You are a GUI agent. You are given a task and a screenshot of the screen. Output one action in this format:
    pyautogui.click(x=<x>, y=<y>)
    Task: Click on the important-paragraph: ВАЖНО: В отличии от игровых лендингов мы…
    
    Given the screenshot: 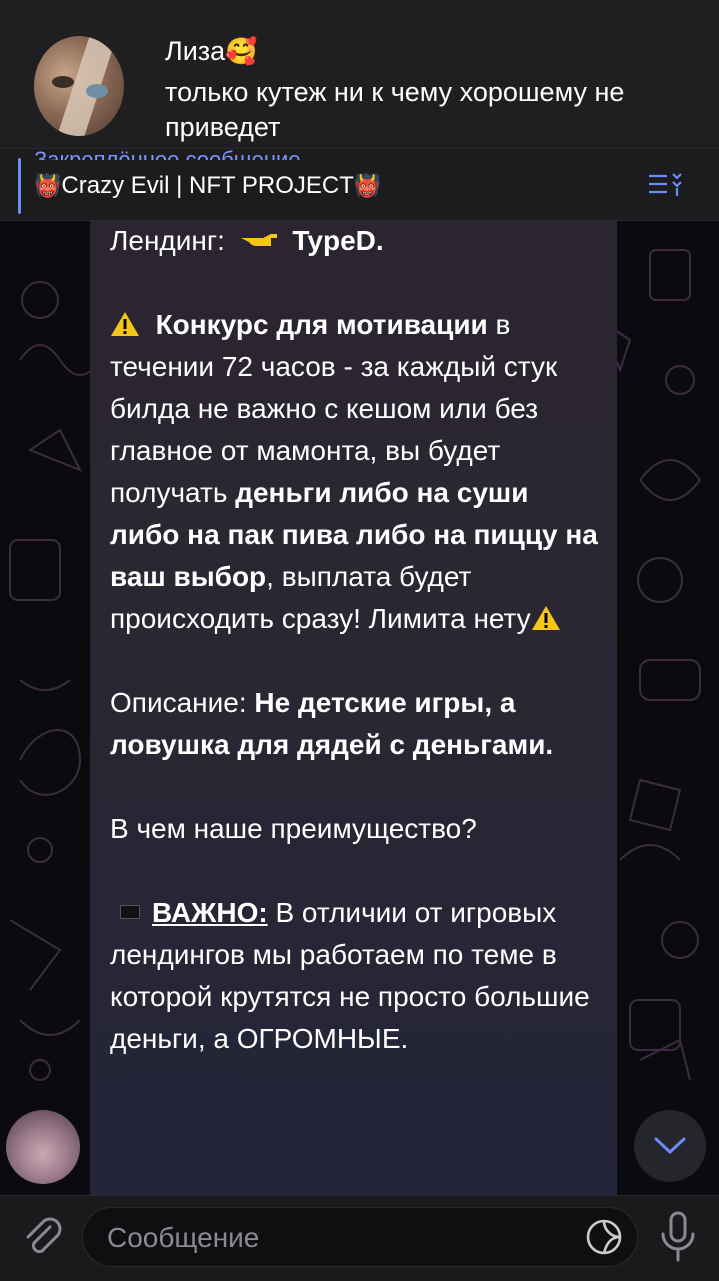 What is the action you would take?
    pyautogui.click(x=350, y=975)
    